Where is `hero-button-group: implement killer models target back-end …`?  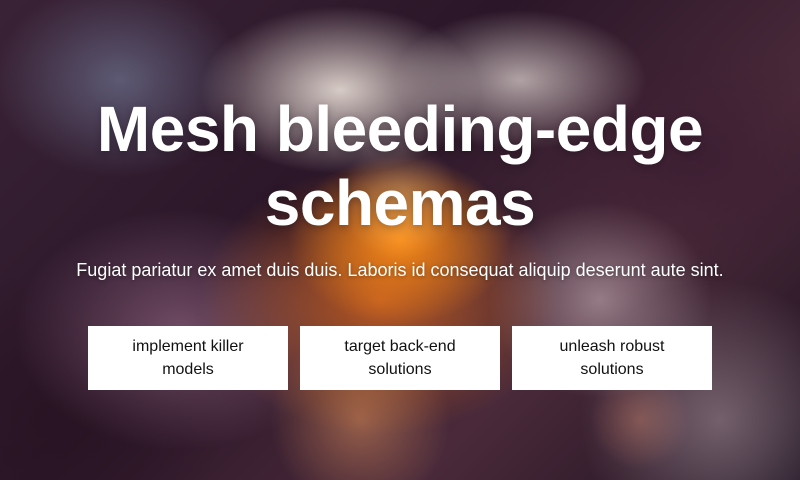 hero-button-group: implement killer models target back-end … is located at coordinates (400, 358).